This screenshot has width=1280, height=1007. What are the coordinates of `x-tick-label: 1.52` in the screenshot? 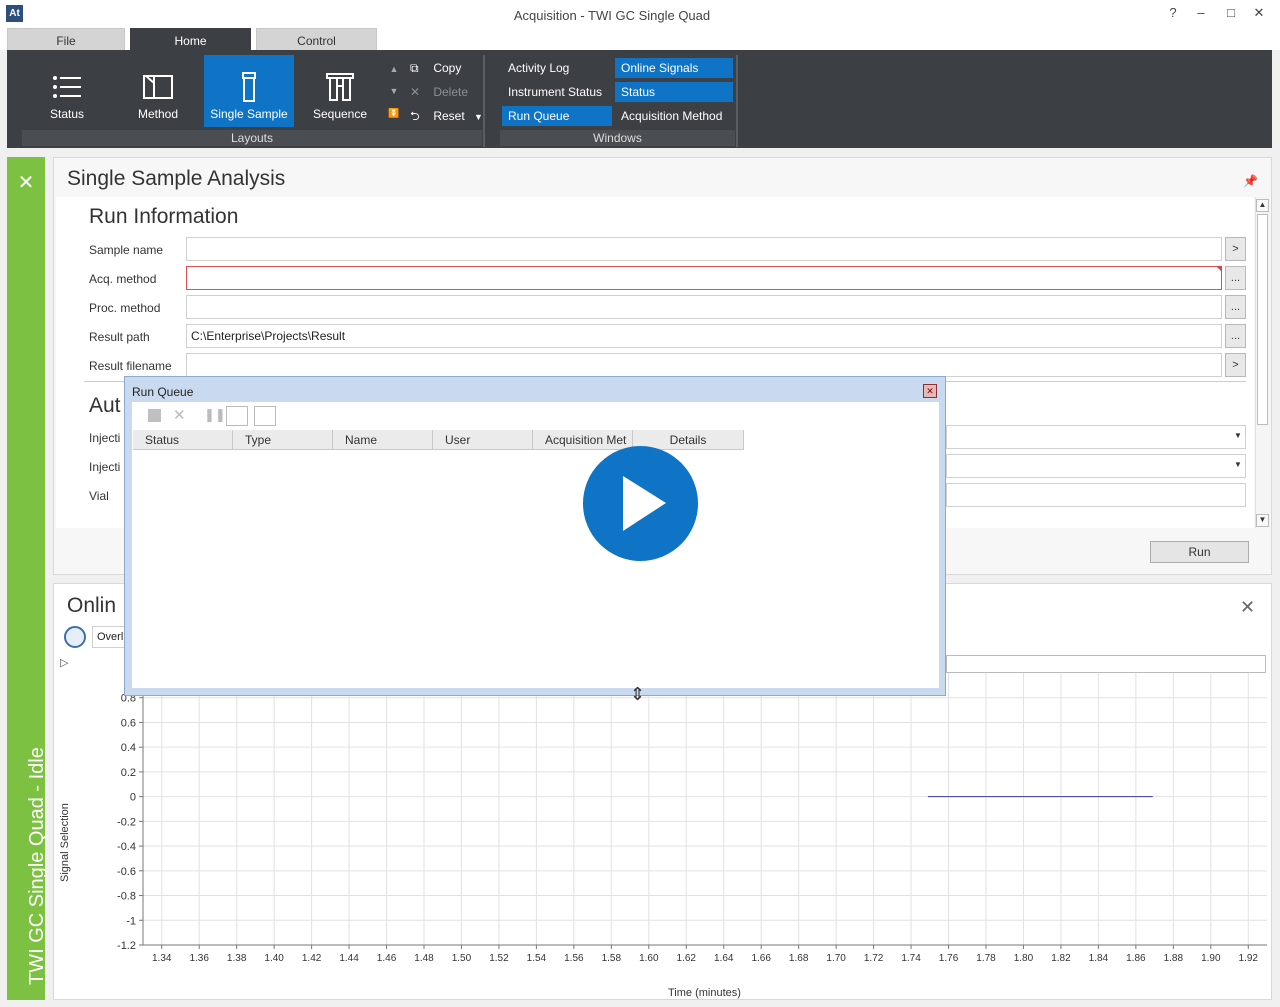 It's located at (499, 958).